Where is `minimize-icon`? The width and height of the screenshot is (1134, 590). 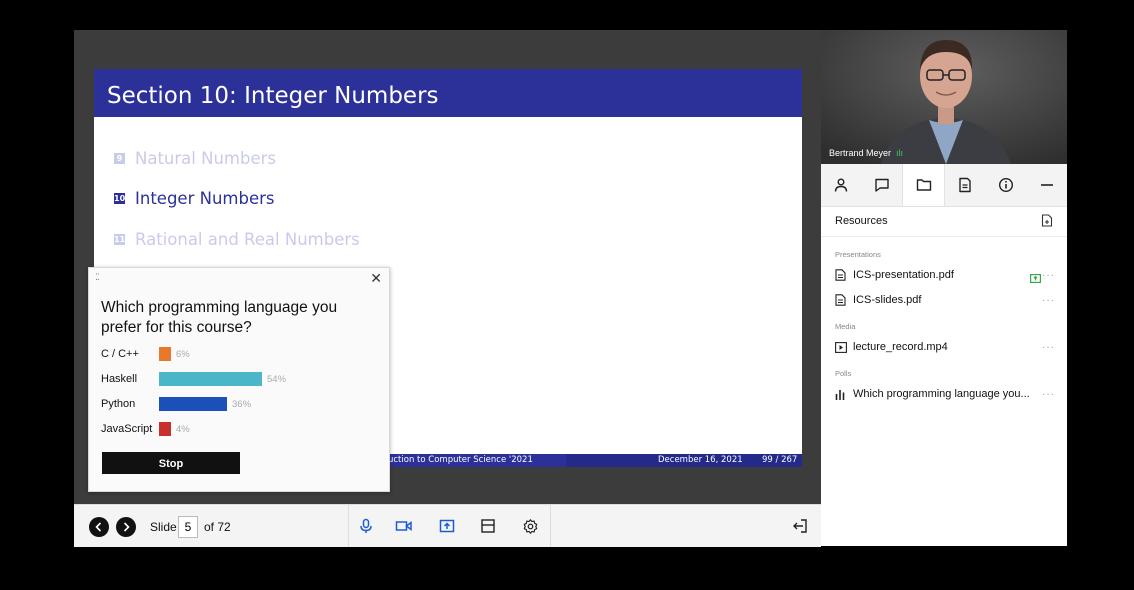
minimize-icon is located at coordinates (1046, 185).